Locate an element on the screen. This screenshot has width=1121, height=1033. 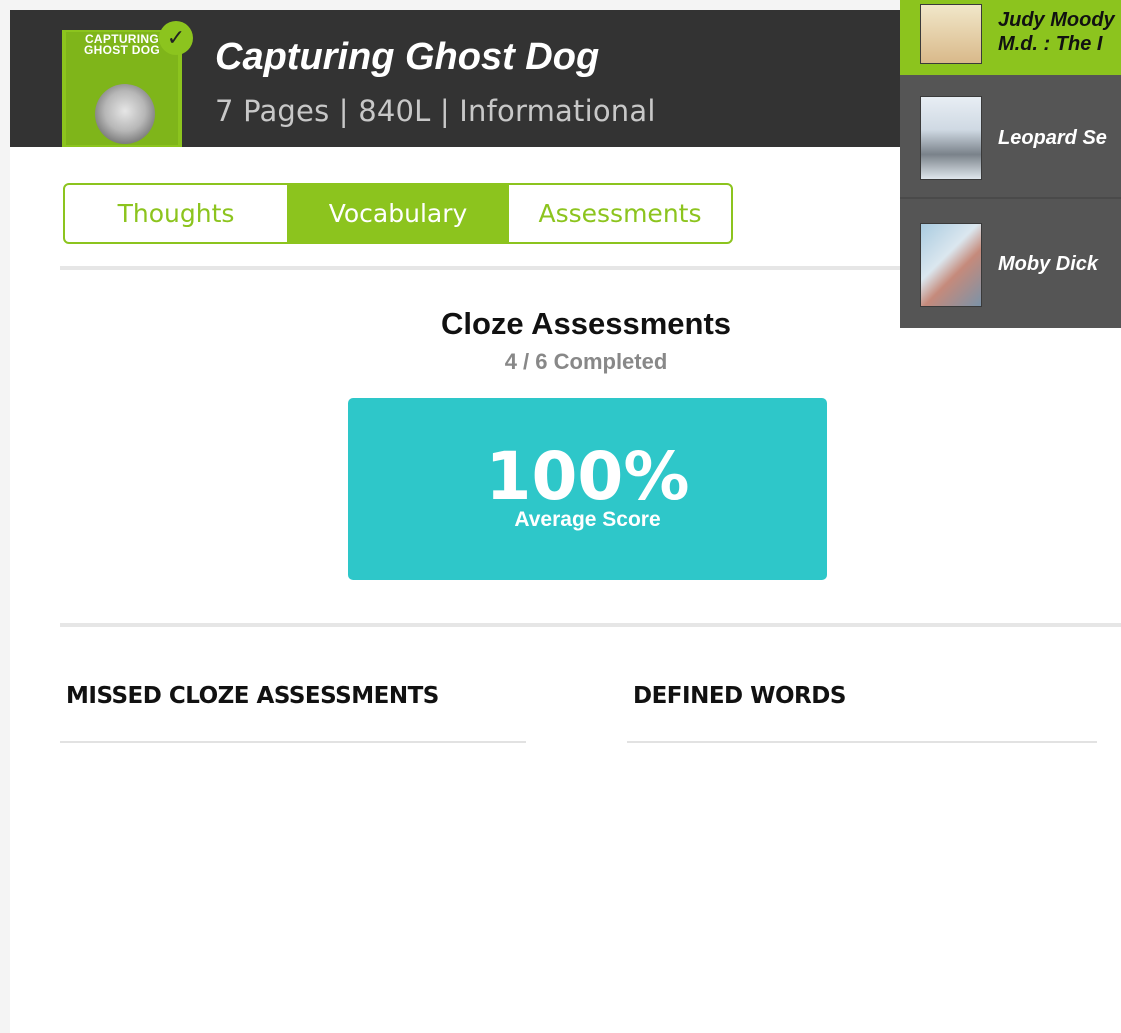
missed-cloze-heading: MISSED CLOZE ASSESSMENTS is located at coordinates (252, 696).